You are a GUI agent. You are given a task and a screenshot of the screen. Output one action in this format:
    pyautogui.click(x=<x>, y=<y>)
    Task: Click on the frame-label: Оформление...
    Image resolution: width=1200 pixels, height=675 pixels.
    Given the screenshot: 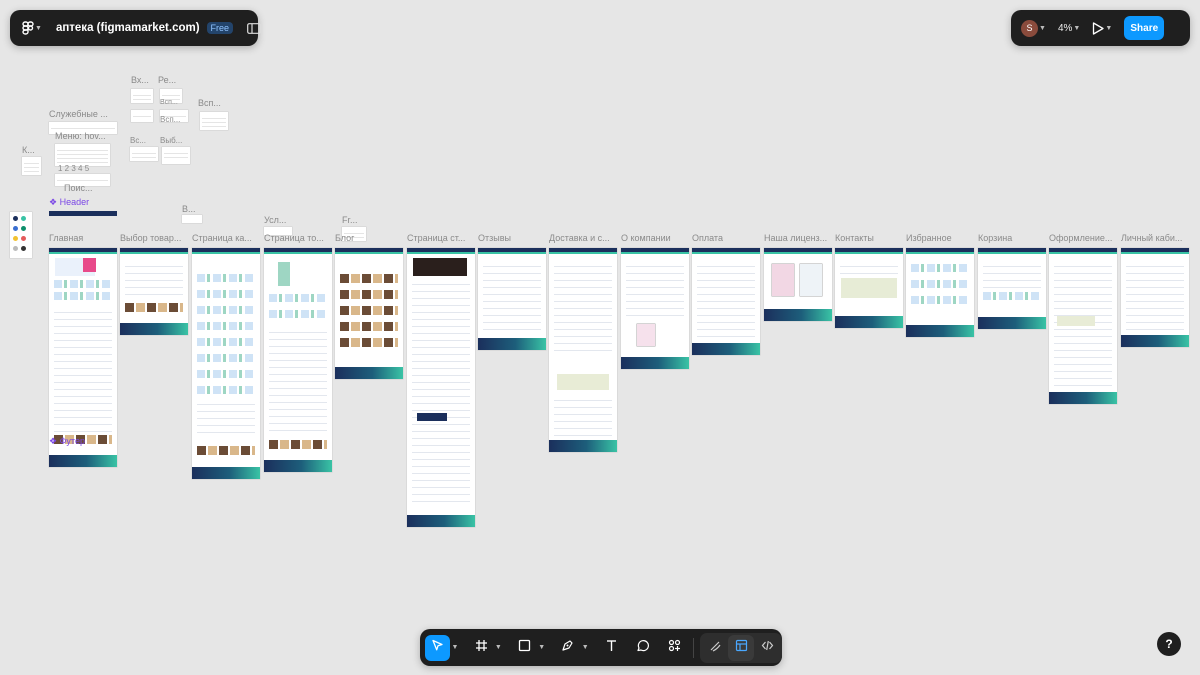 What is the action you would take?
    pyautogui.click(x=1083, y=238)
    